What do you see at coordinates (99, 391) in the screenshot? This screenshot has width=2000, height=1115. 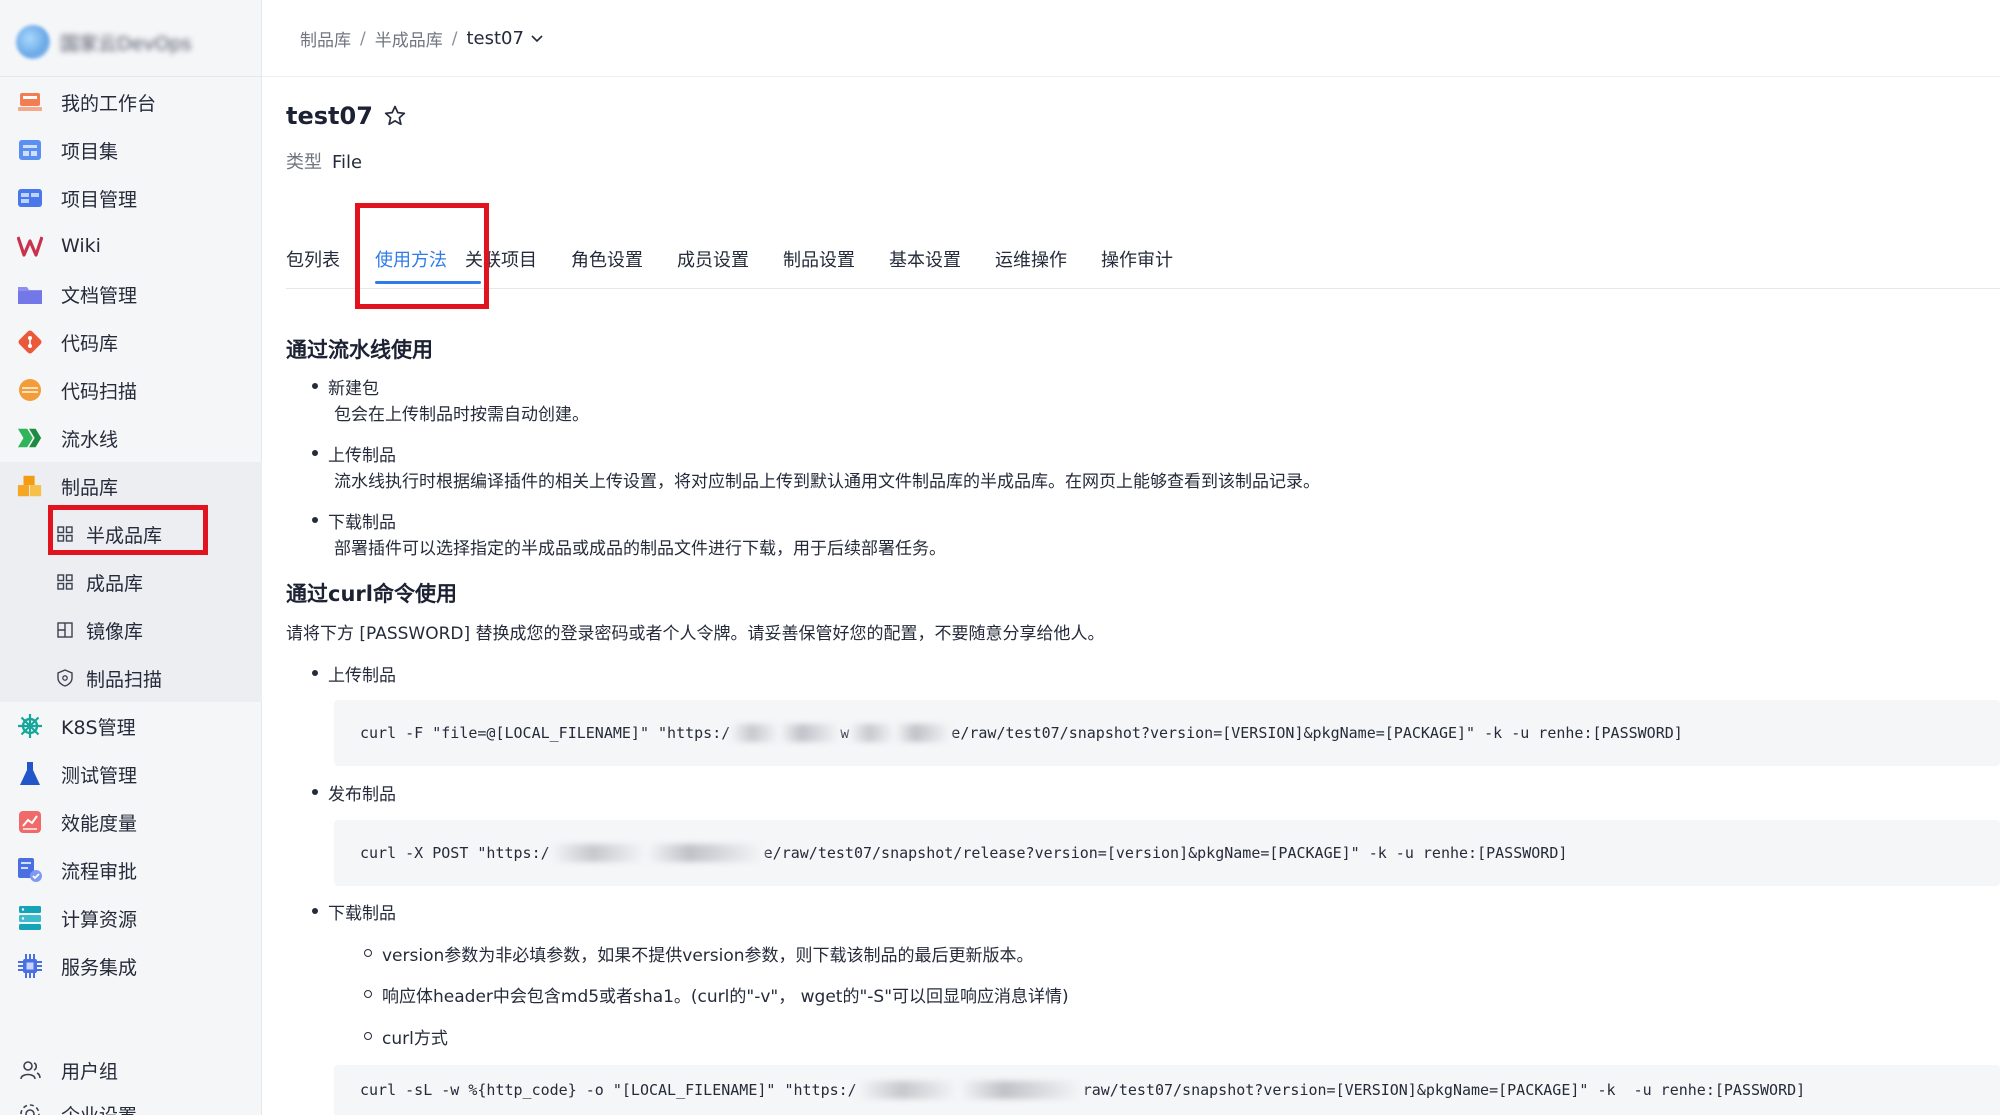 I see `sidebar-item-label: 代码扫描` at bounding box center [99, 391].